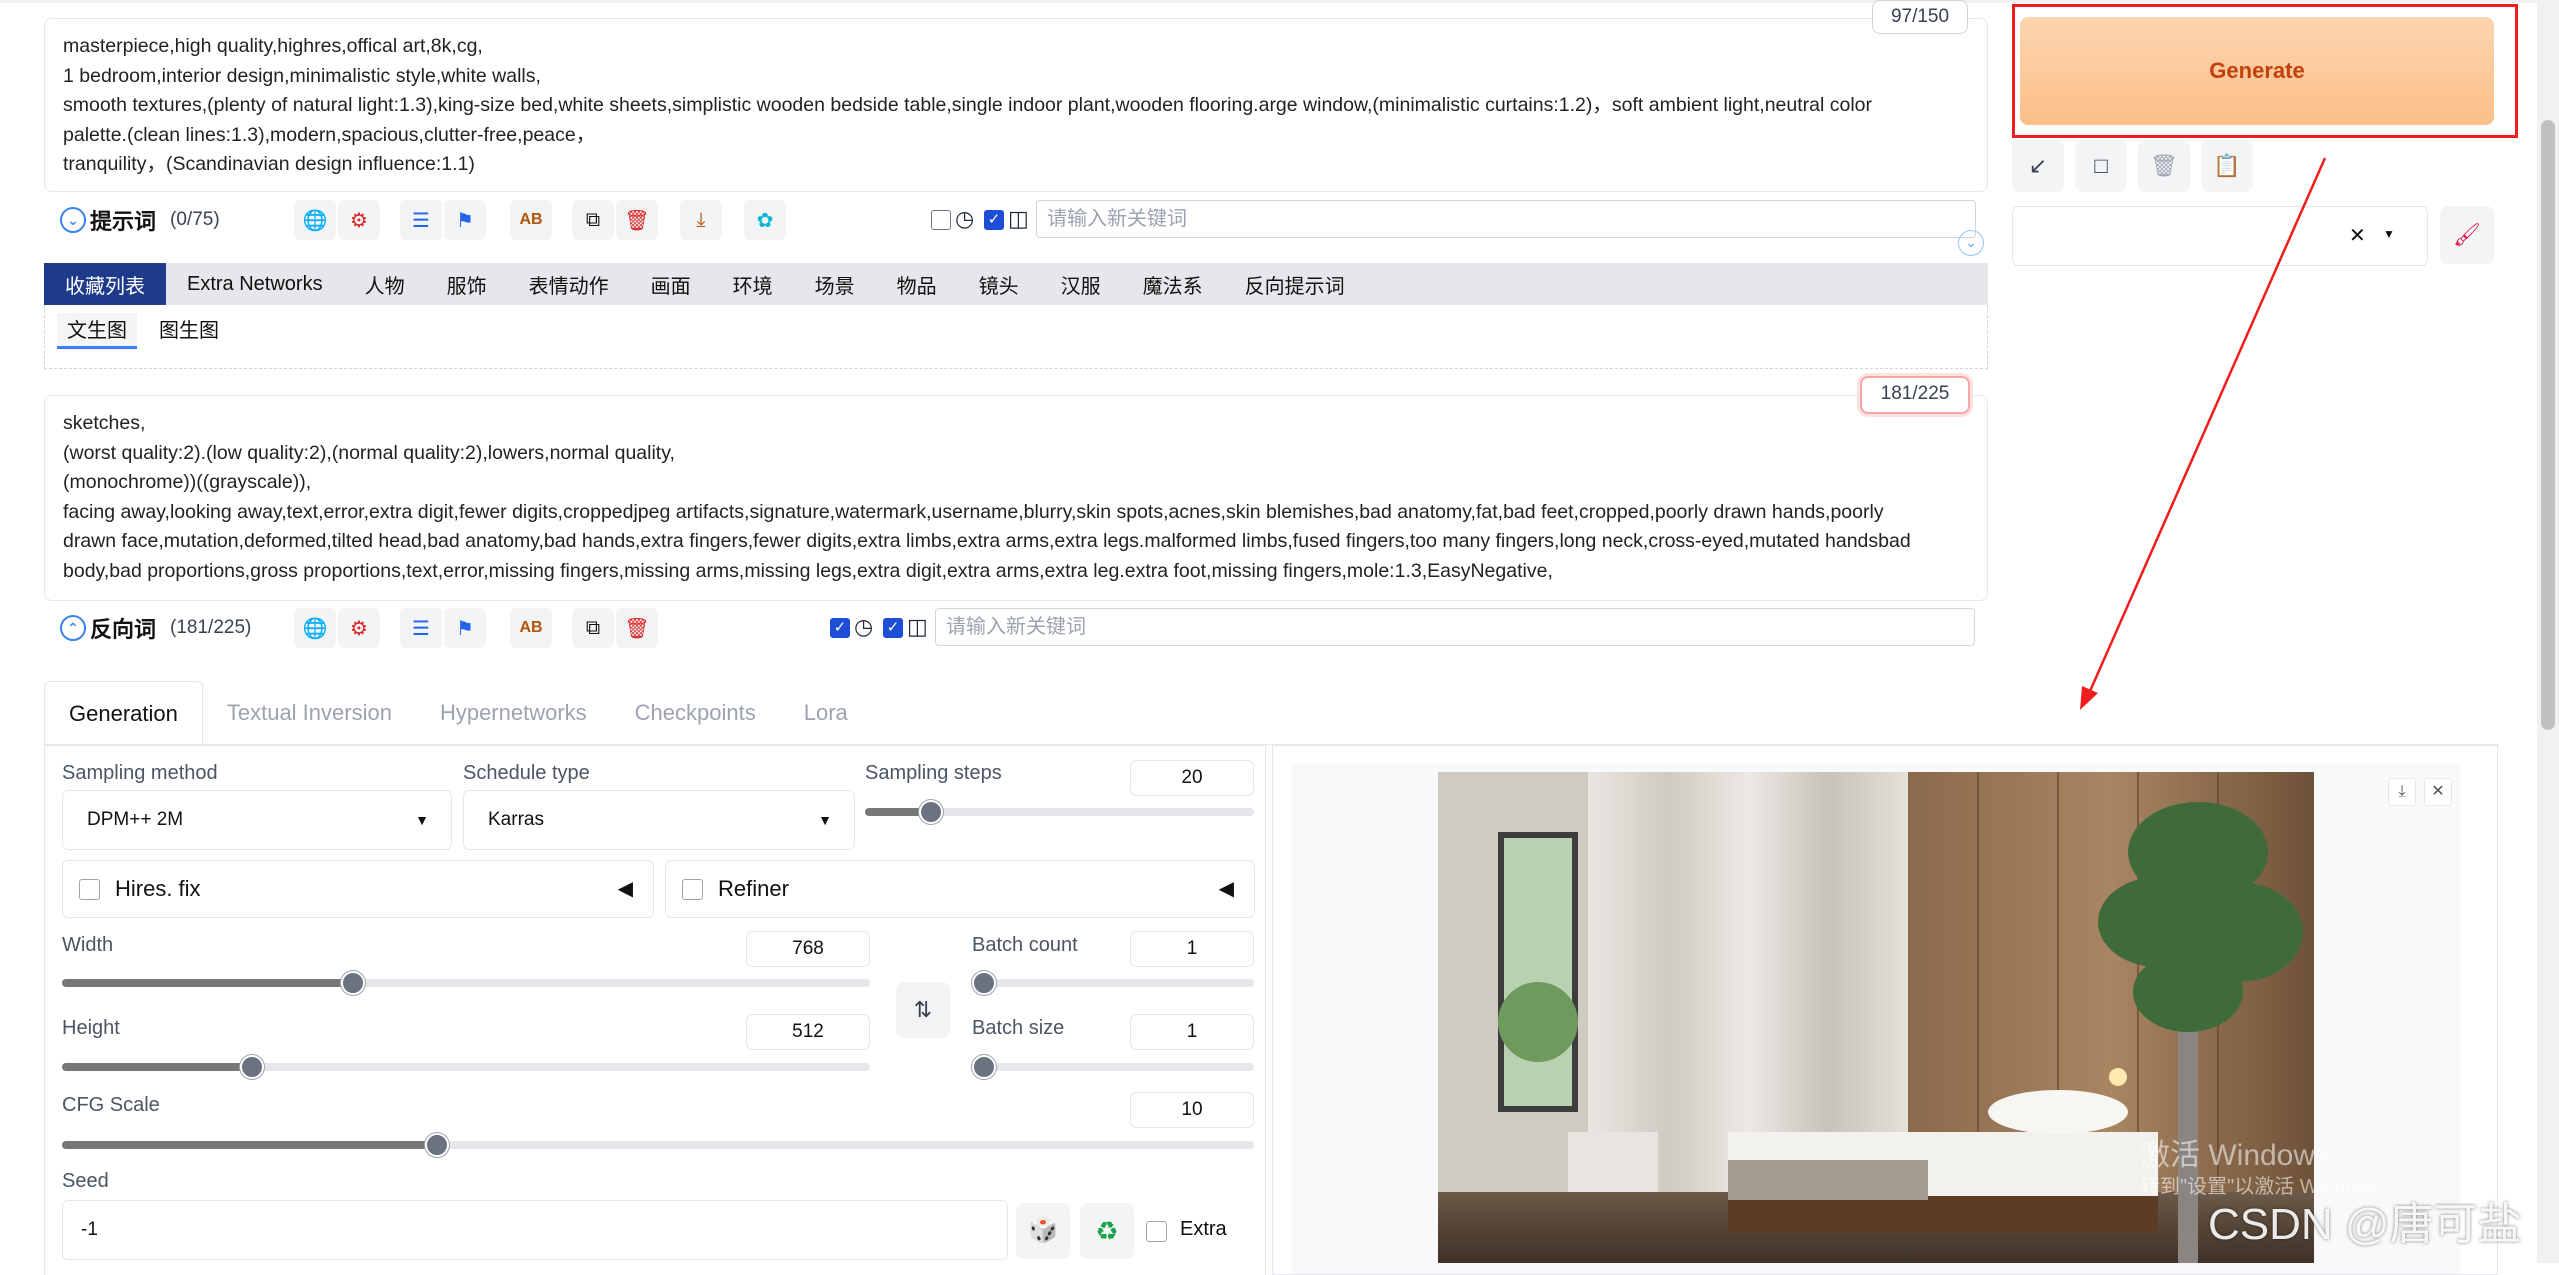 The height and width of the screenshot is (1275, 2559). Describe the element at coordinates (1192, 778) in the screenshot. I see `sampling-steps-input: 20` at that location.